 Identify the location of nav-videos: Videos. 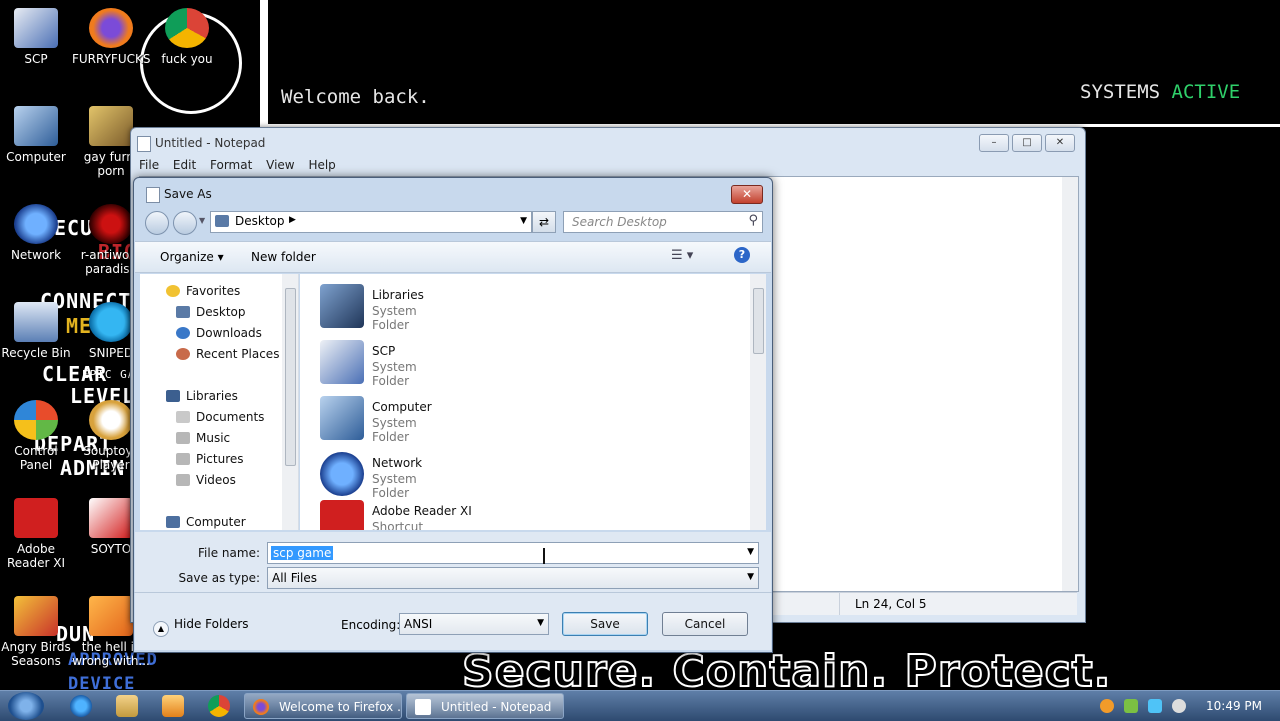
(206, 480).